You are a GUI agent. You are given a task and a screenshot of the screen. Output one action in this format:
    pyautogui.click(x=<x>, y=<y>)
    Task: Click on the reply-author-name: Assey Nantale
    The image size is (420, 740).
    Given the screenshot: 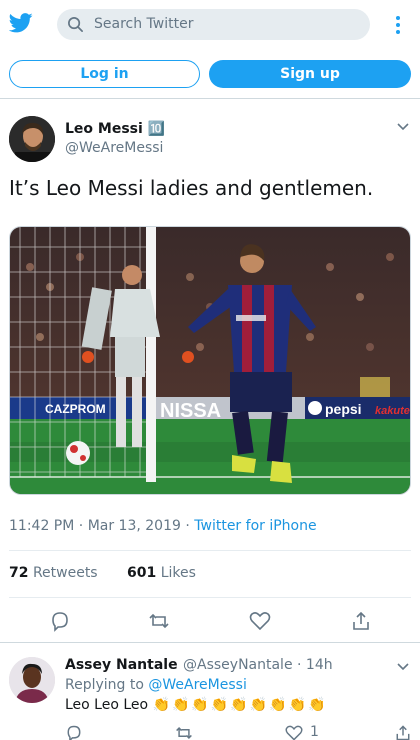 What is the action you would take?
    pyautogui.click(x=121, y=665)
    